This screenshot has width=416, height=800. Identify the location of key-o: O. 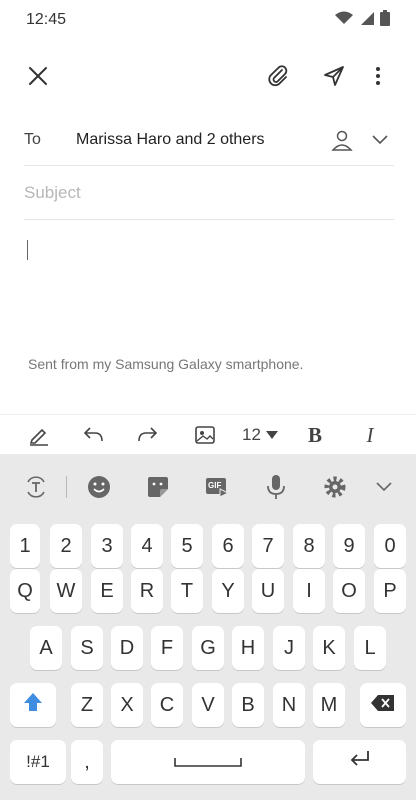
(349, 591).